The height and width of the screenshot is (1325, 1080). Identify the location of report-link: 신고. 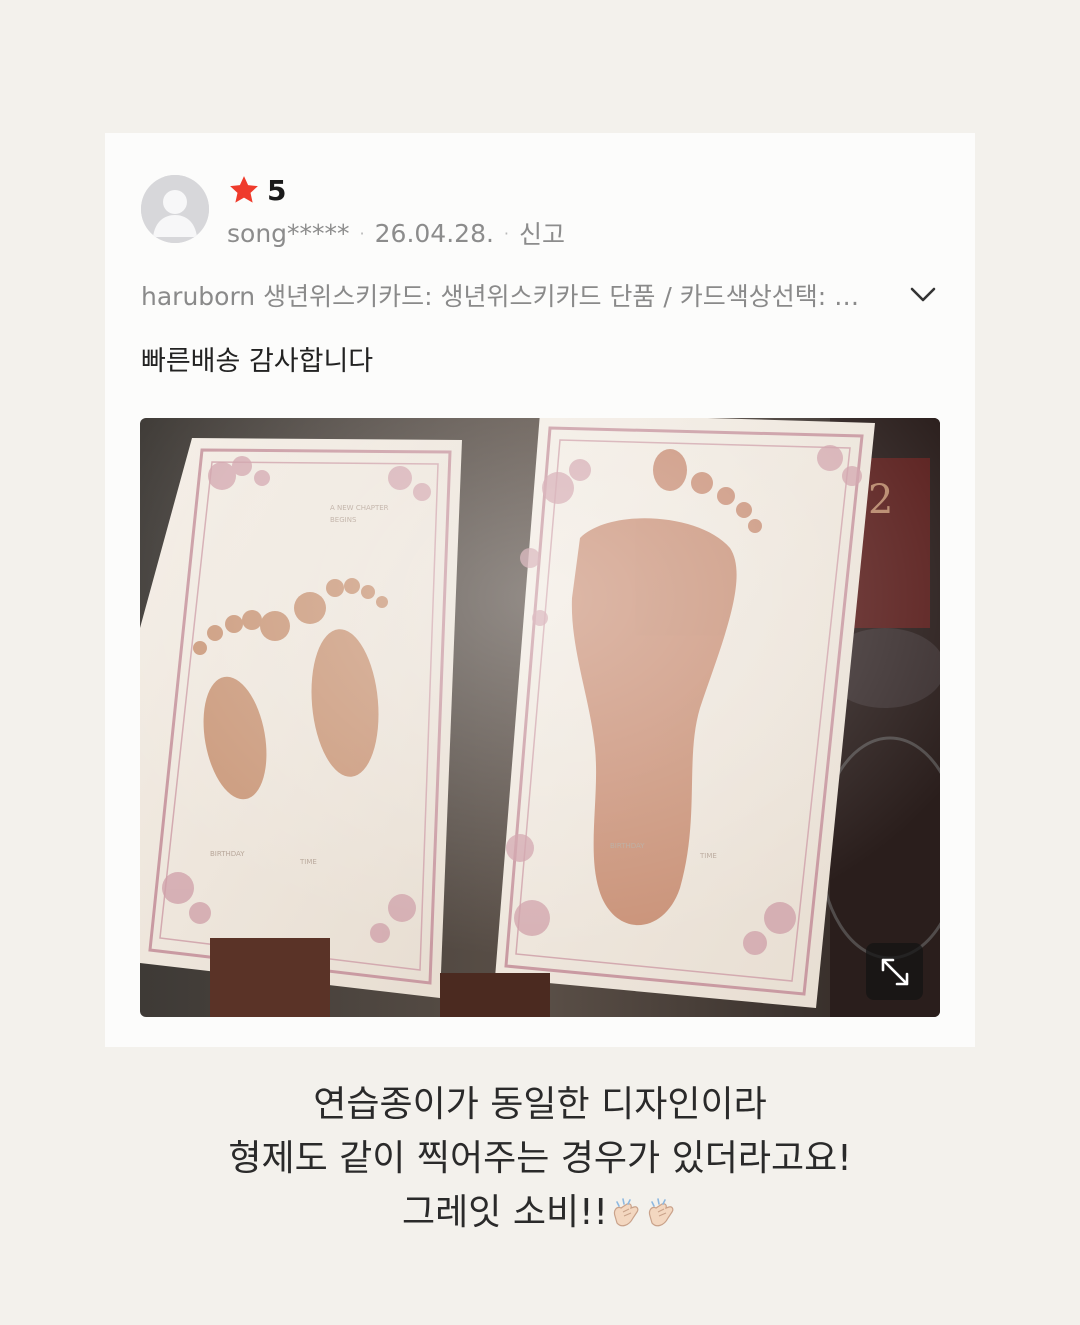
(542, 233).